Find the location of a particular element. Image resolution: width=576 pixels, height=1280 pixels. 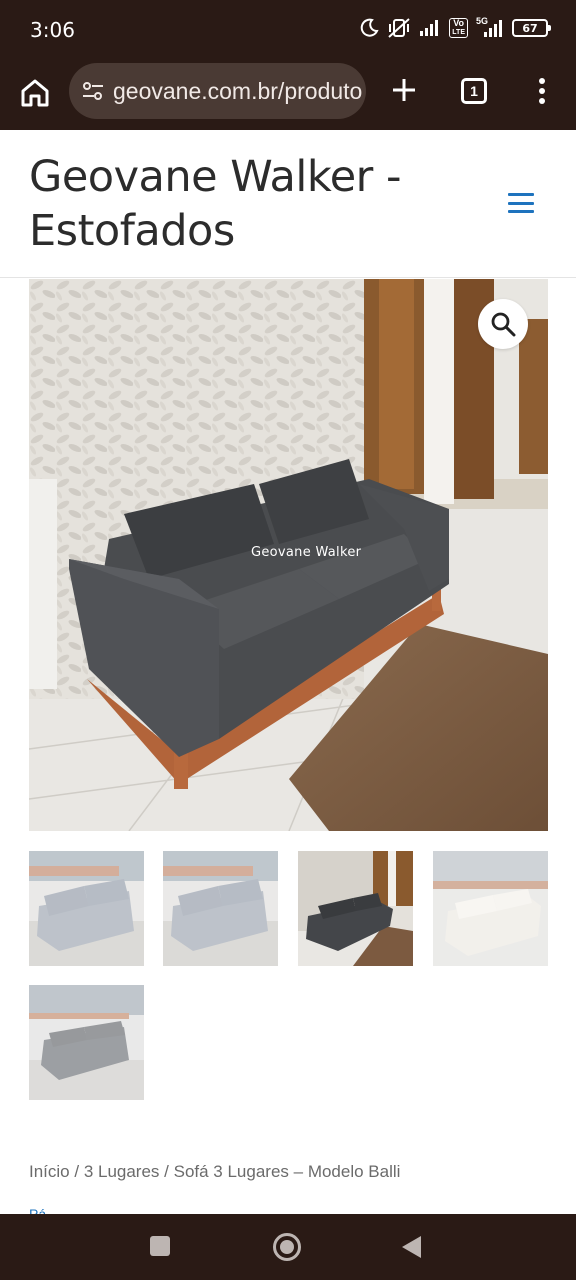

breadcrumb-category-link: 3 Lugares is located at coordinates (122, 1171).